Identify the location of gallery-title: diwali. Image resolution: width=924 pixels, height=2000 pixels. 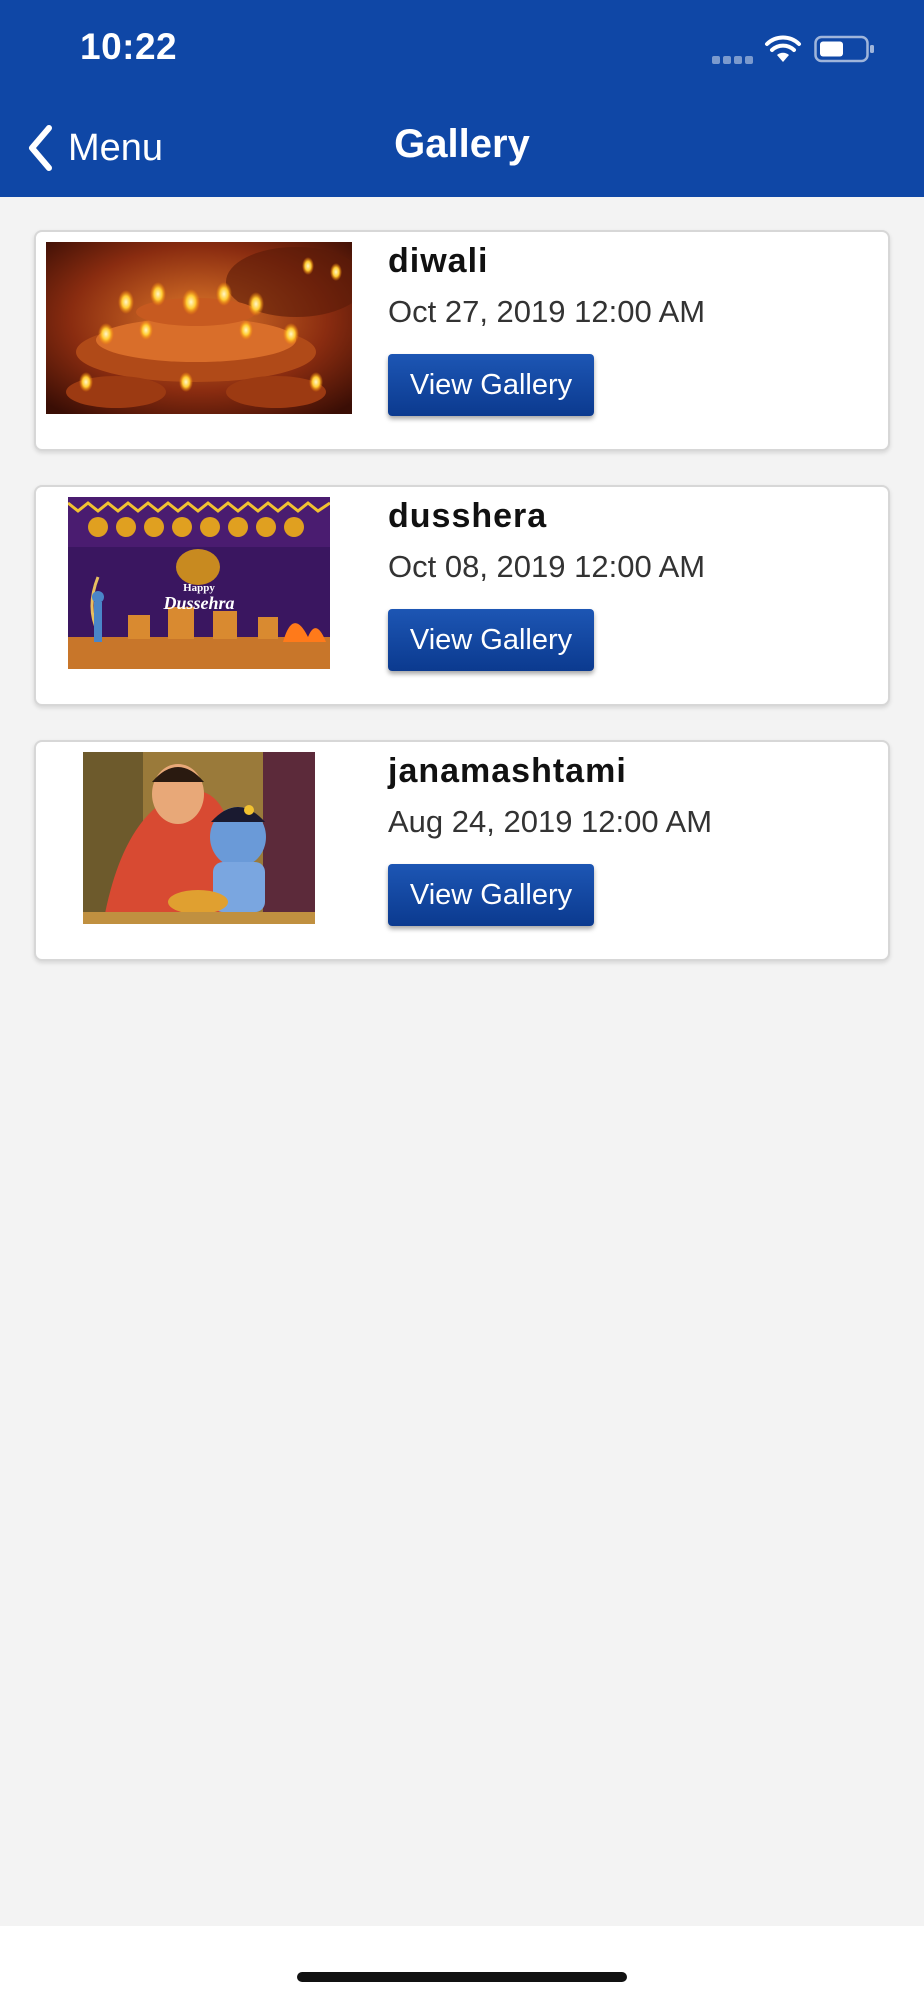
(438, 261).